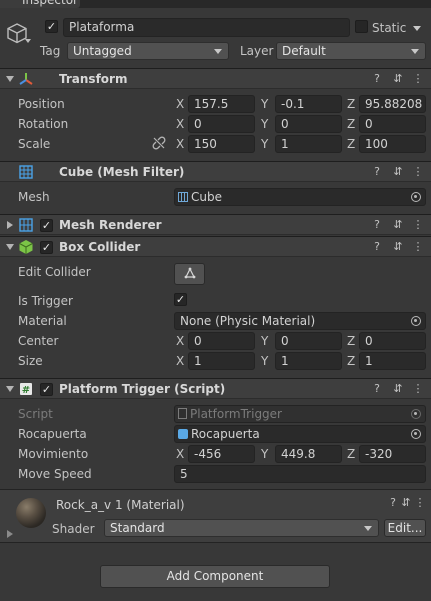 This screenshot has height=601, width=431. What do you see at coordinates (221, 104) in the screenshot?
I see `position-x-field: 157.5` at bounding box center [221, 104].